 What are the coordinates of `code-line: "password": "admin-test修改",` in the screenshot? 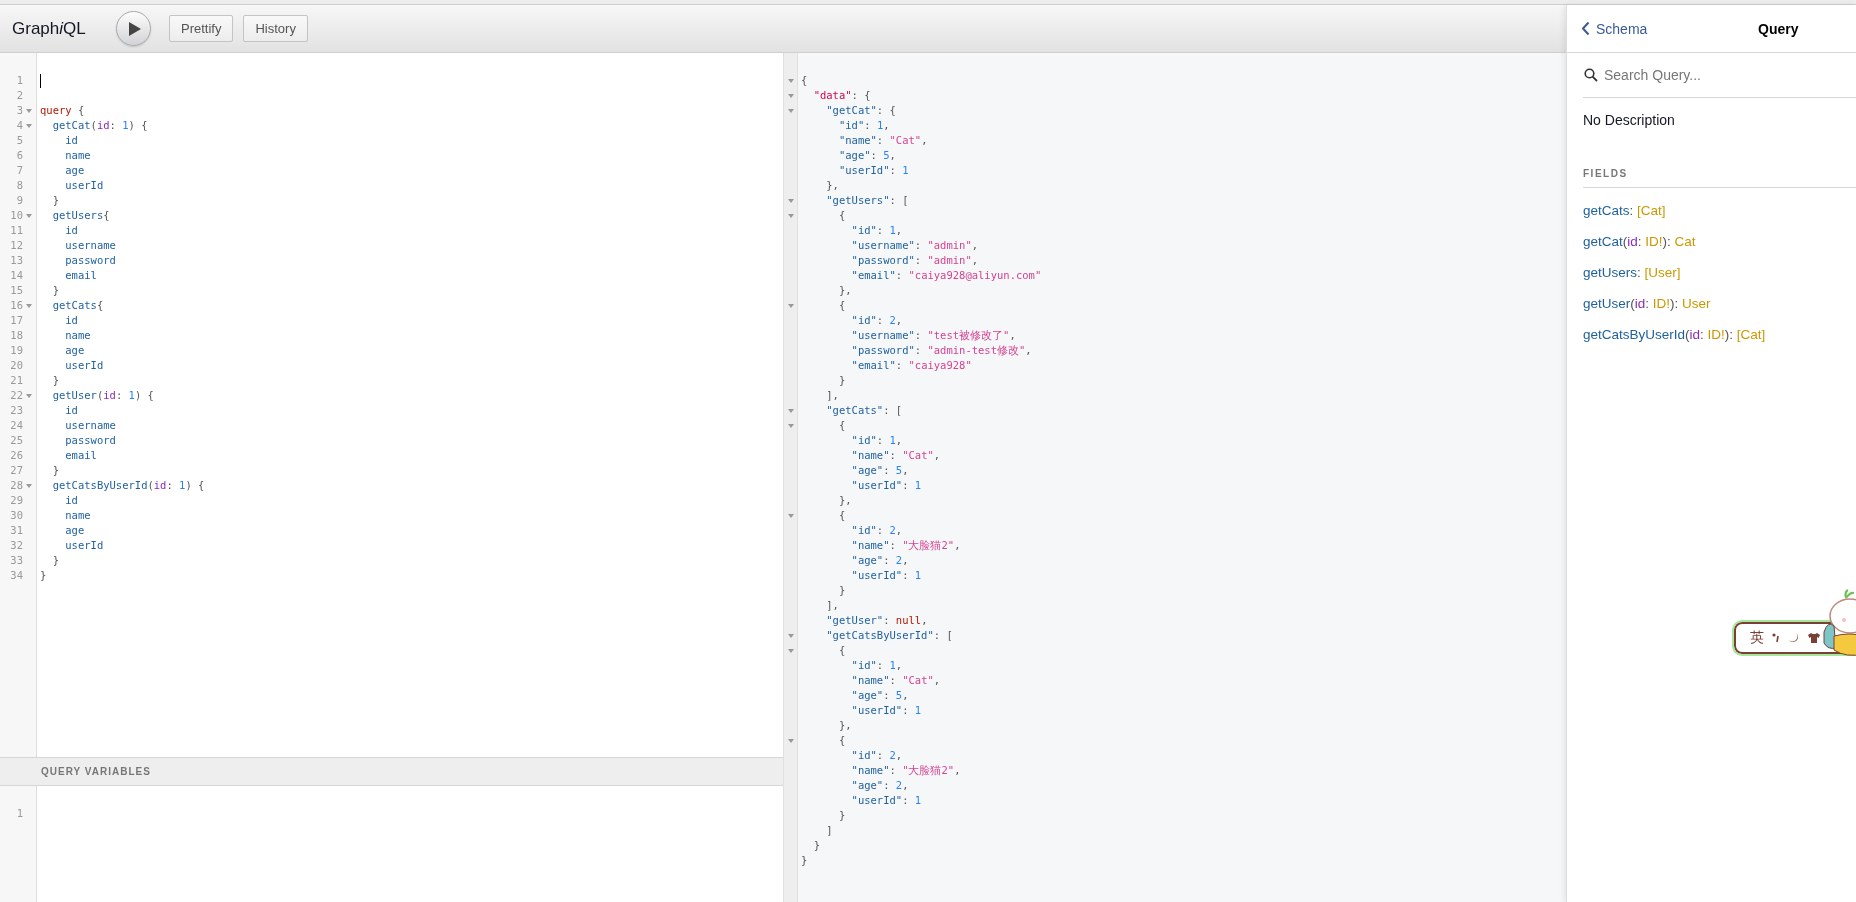 It's located at (941, 350).